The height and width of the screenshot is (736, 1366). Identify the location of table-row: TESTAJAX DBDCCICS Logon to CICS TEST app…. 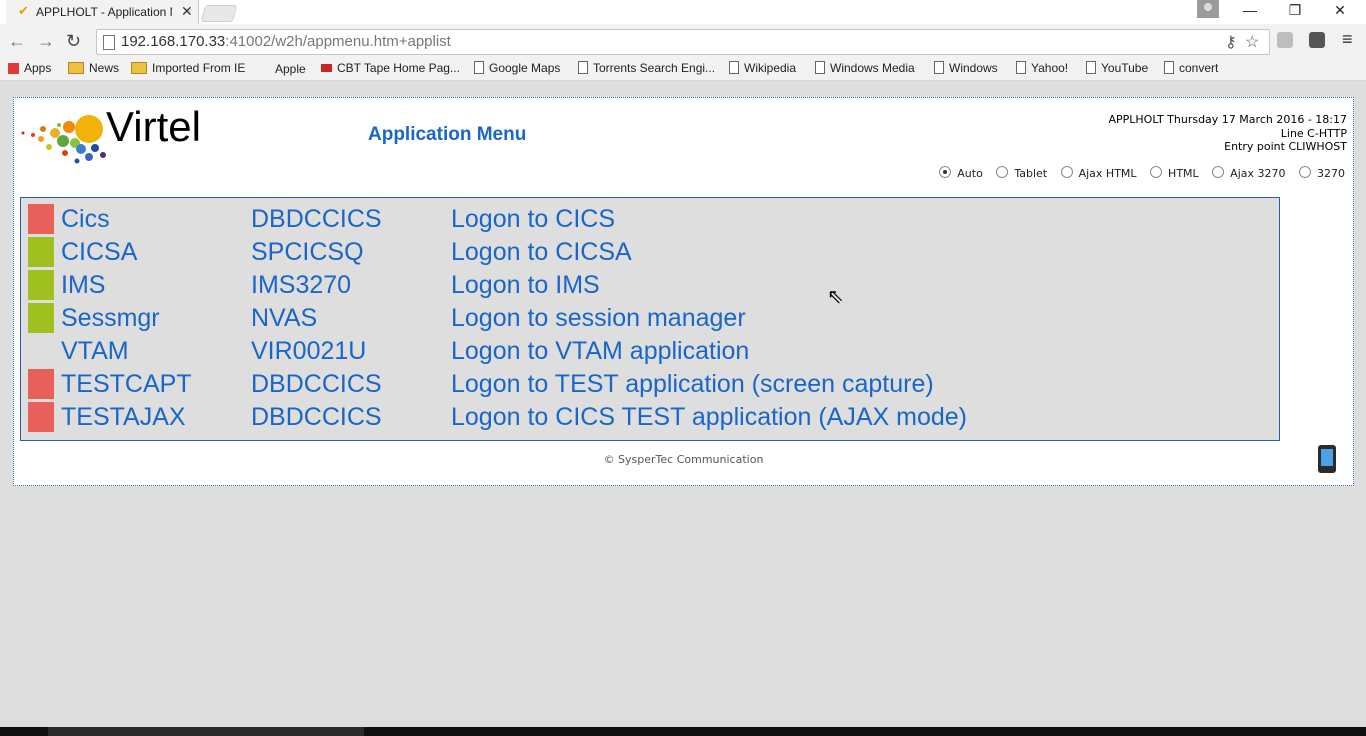
(648, 417).